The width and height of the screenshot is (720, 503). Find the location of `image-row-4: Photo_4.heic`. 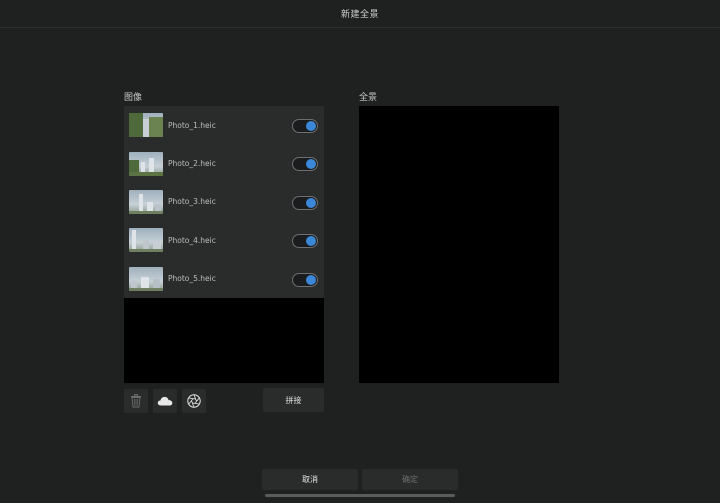

image-row-4: Photo_4.heic is located at coordinates (224, 240).